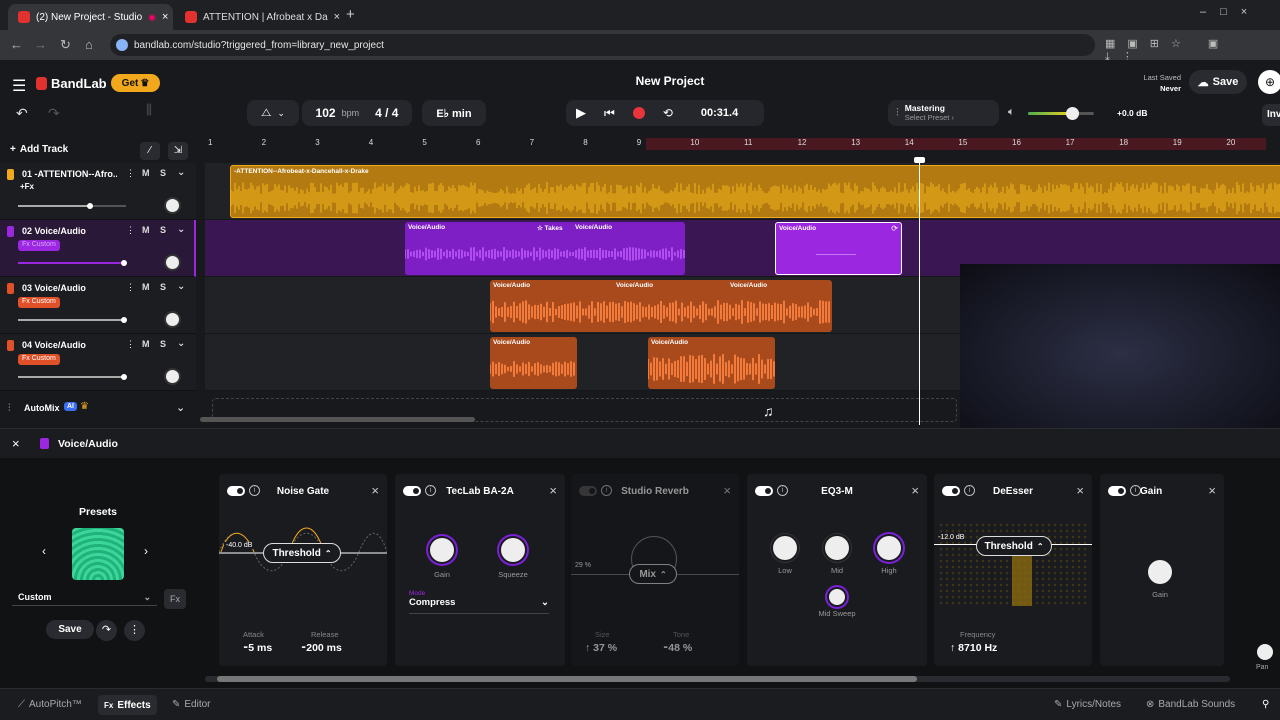  I want to click on autopitch-tab: ⟋ AutoPitch™, so click(50, 704).